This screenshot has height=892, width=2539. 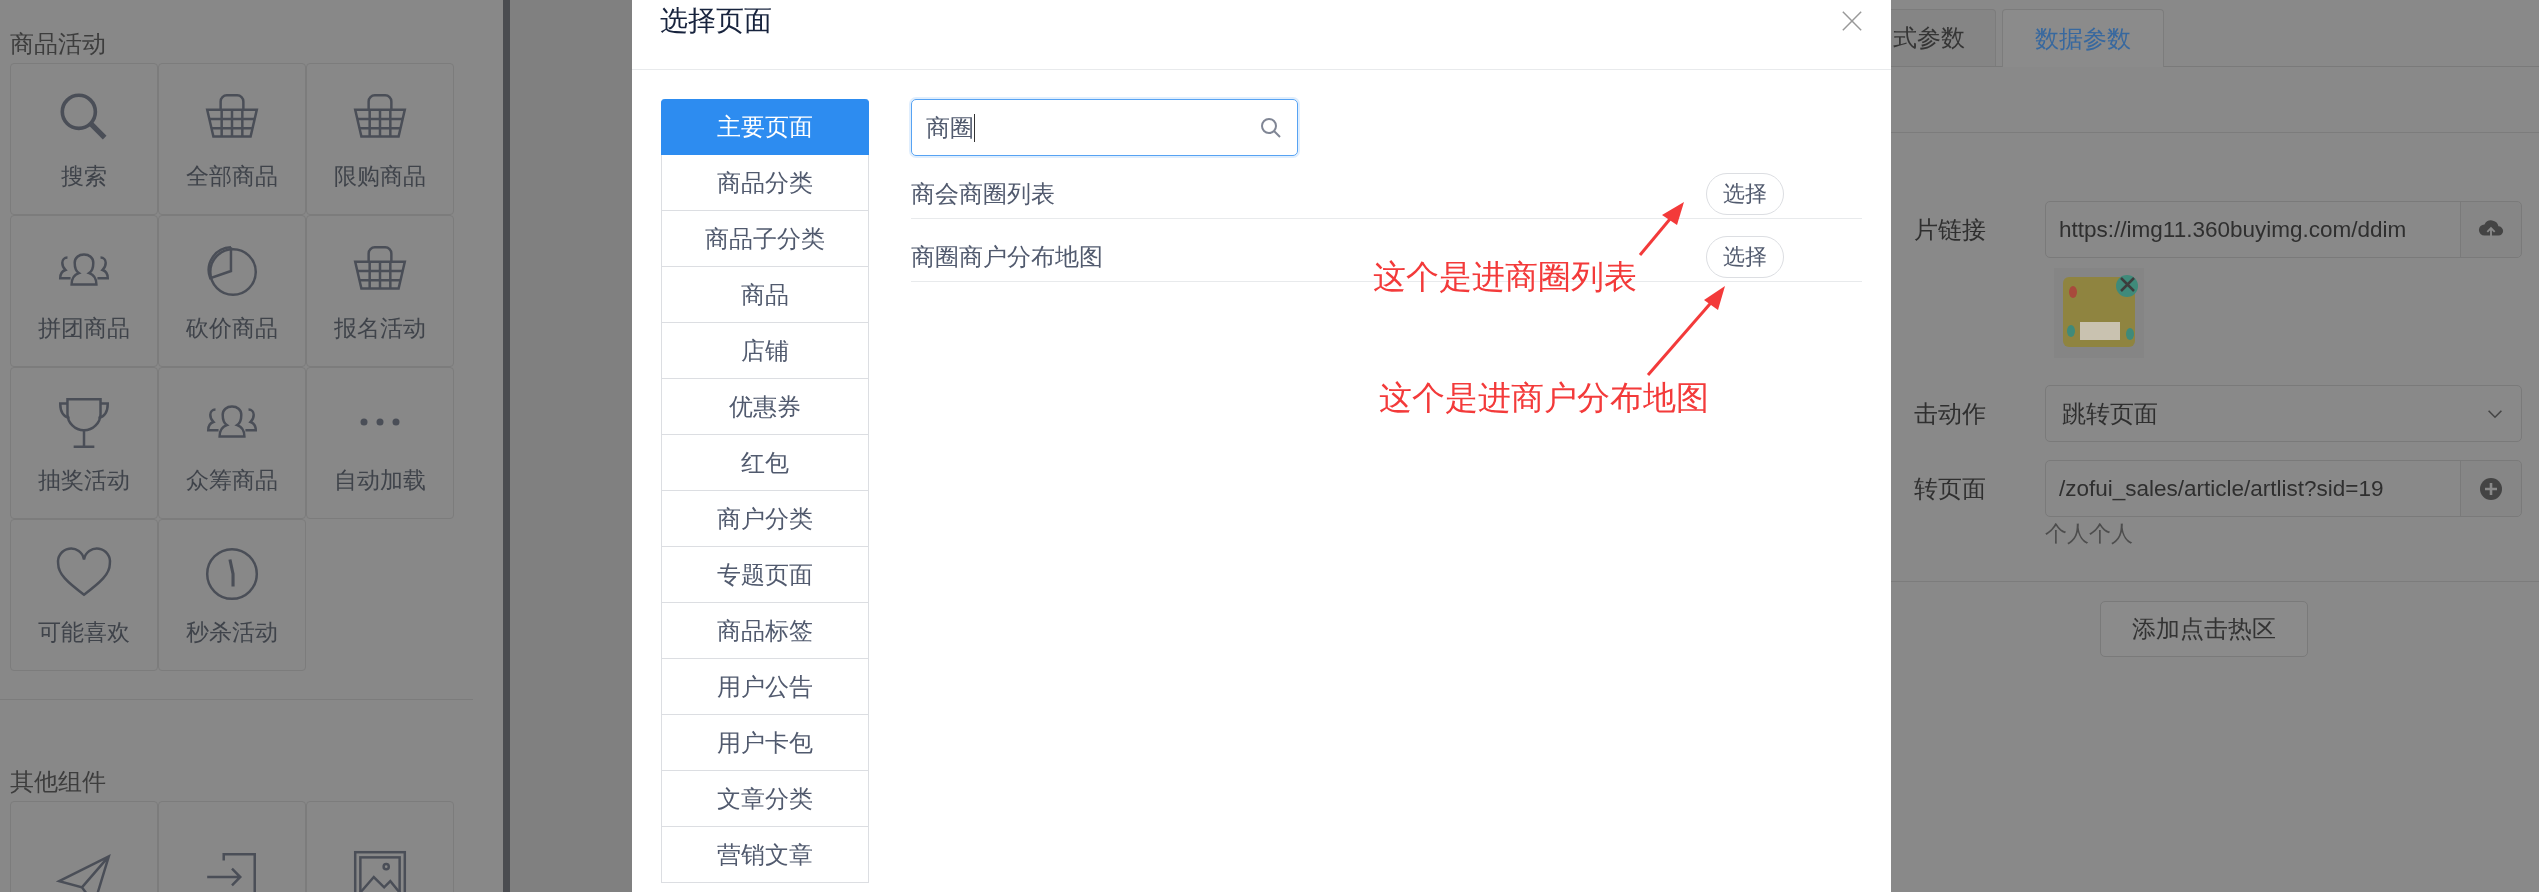 I want to click on add-hotspot-button: 添加点击热区, so click(x=2204, y=629).